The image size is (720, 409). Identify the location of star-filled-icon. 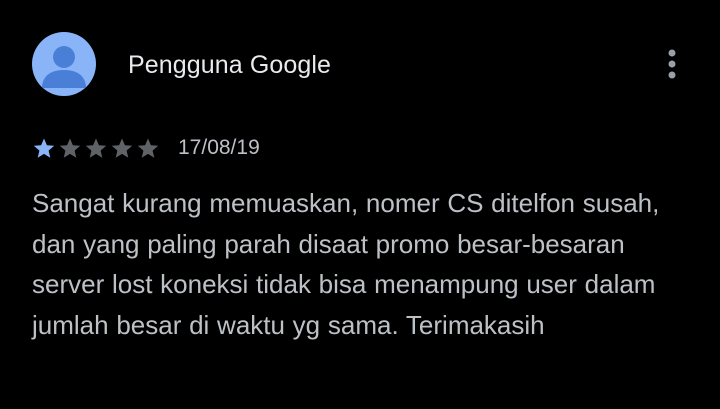
(44, 148).